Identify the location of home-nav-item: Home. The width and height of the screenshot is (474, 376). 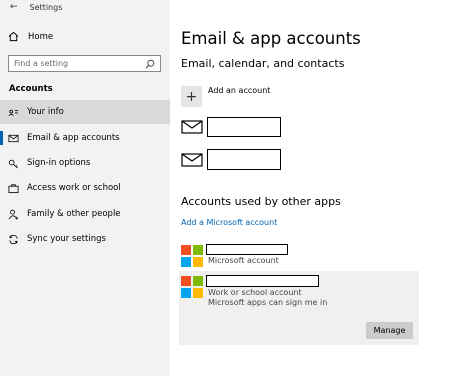
(30, 36).